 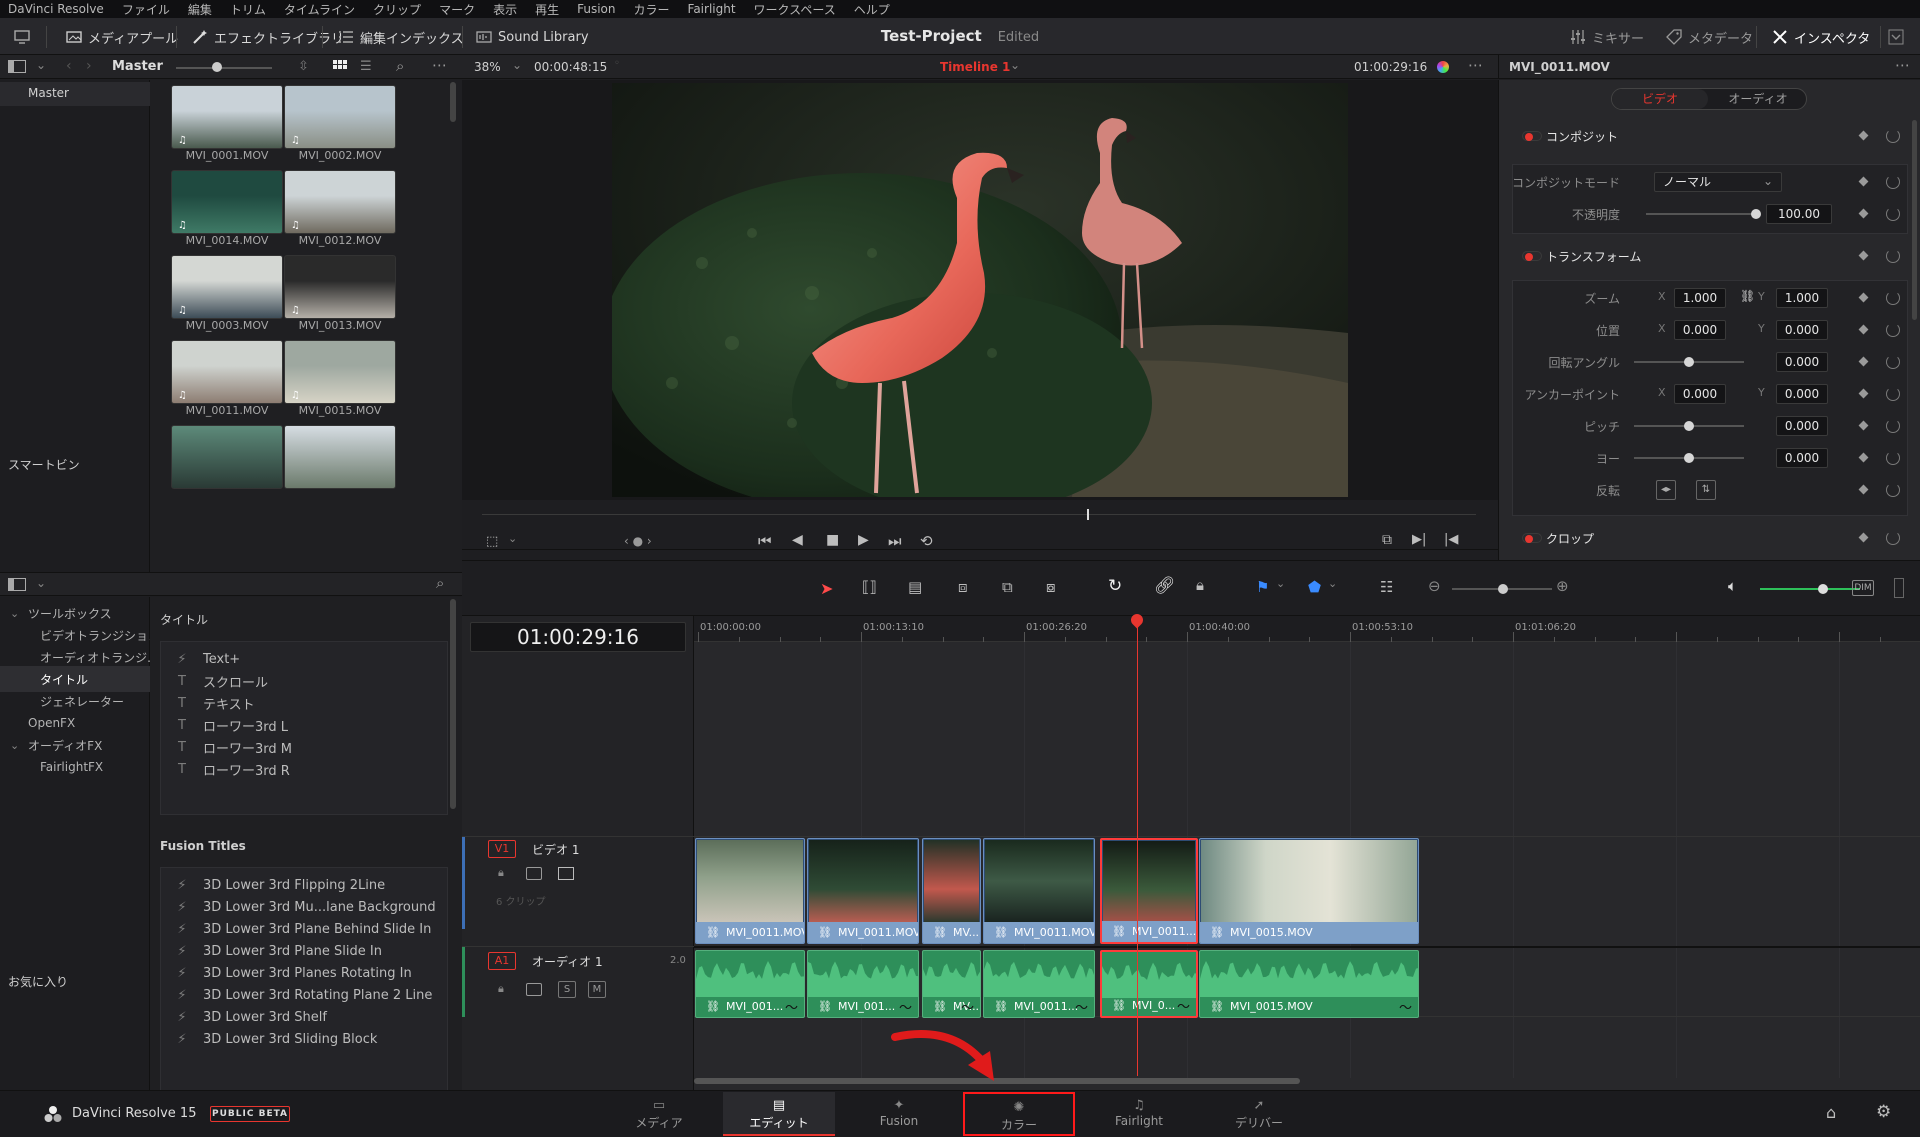 I want to click on effects-scrollbar, so click(x=453, y=704).